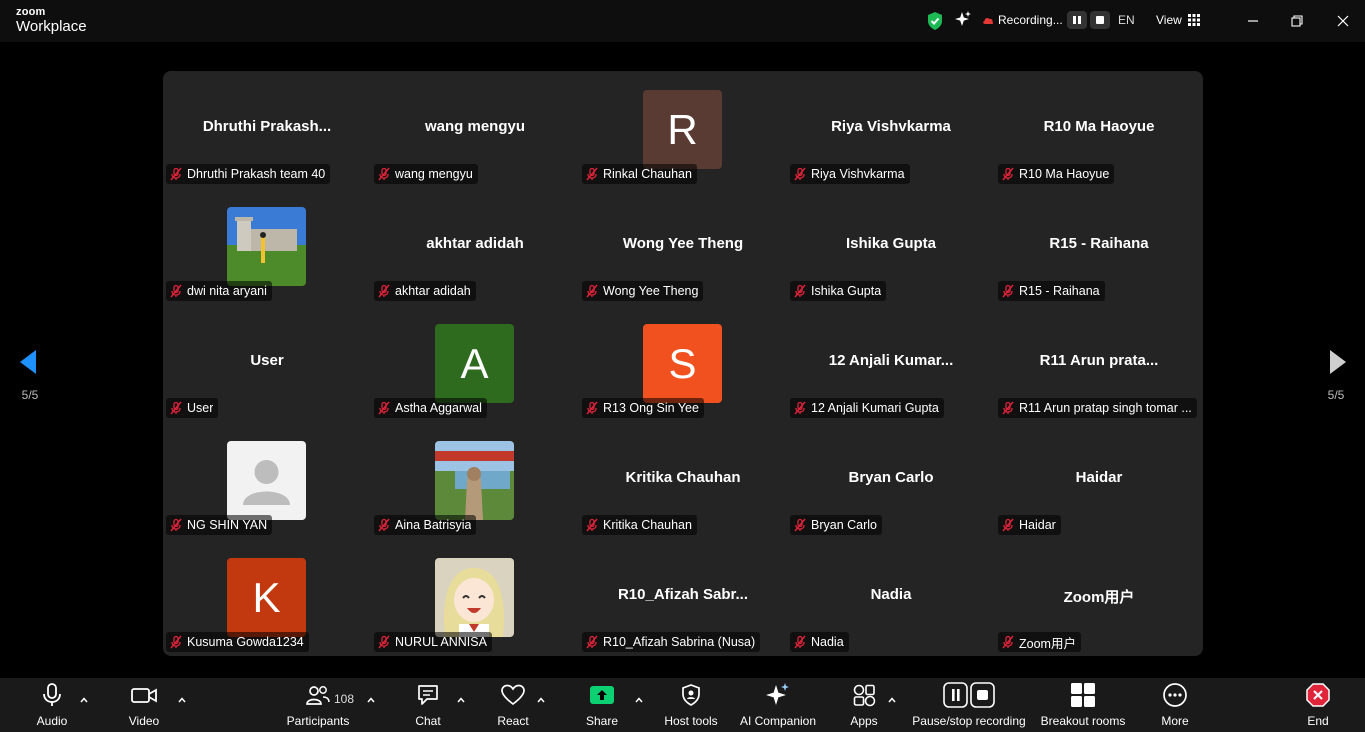 The height and width of the screenshot is (732, 1365). Describe the element at coordinates (1193, 20) in the screenshot. I see `grid-view-icon` at that location.